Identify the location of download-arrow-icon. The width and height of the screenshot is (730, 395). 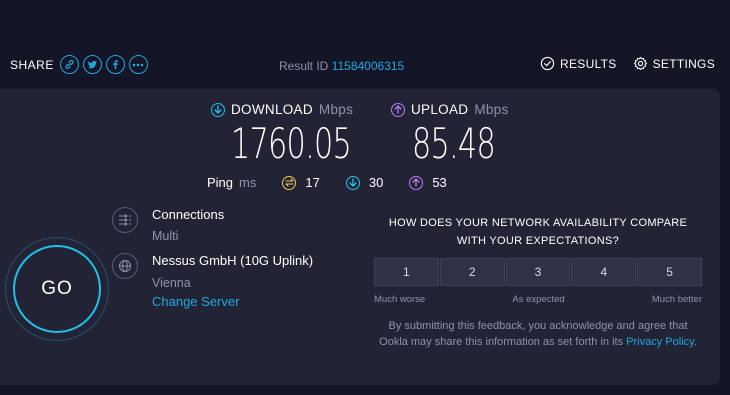
(218, 109).